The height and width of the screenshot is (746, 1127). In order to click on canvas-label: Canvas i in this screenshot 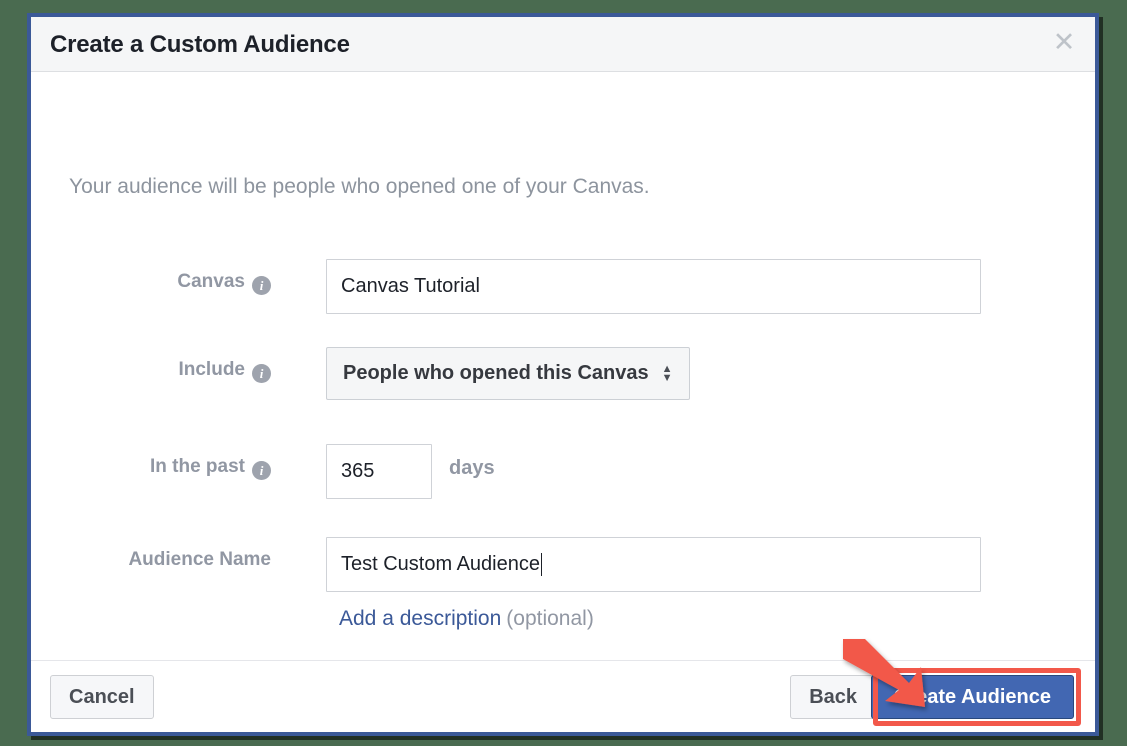, I will do `click(224, 283)`.